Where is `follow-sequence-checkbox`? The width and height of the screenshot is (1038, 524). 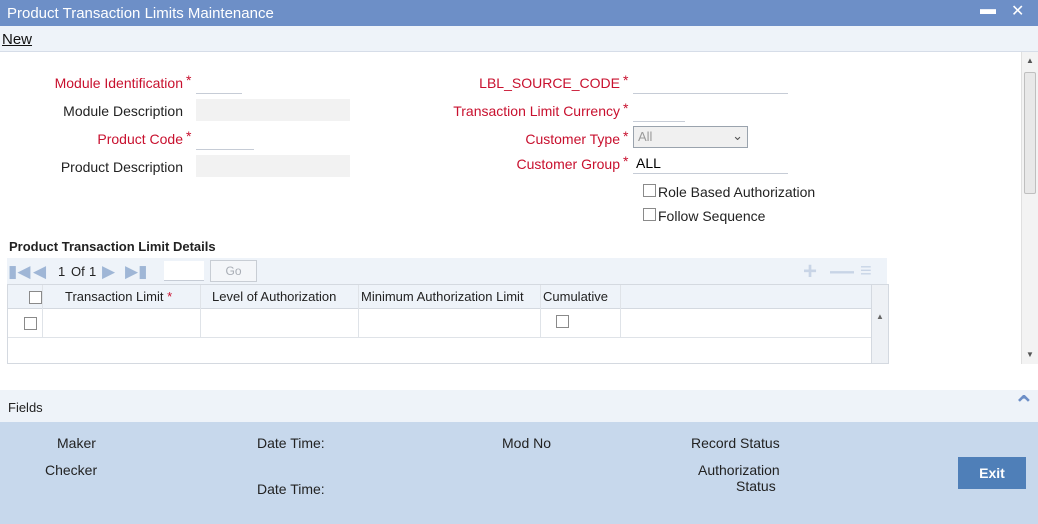
follow-sequence-checkbox is located at coordinates (649, 214).